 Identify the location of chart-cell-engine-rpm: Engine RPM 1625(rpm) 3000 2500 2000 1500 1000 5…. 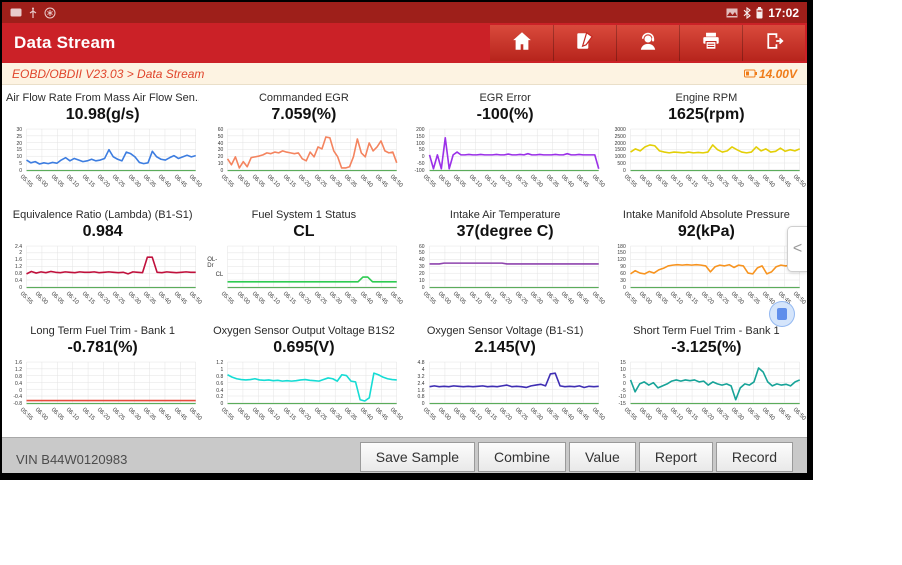
(706, 145).